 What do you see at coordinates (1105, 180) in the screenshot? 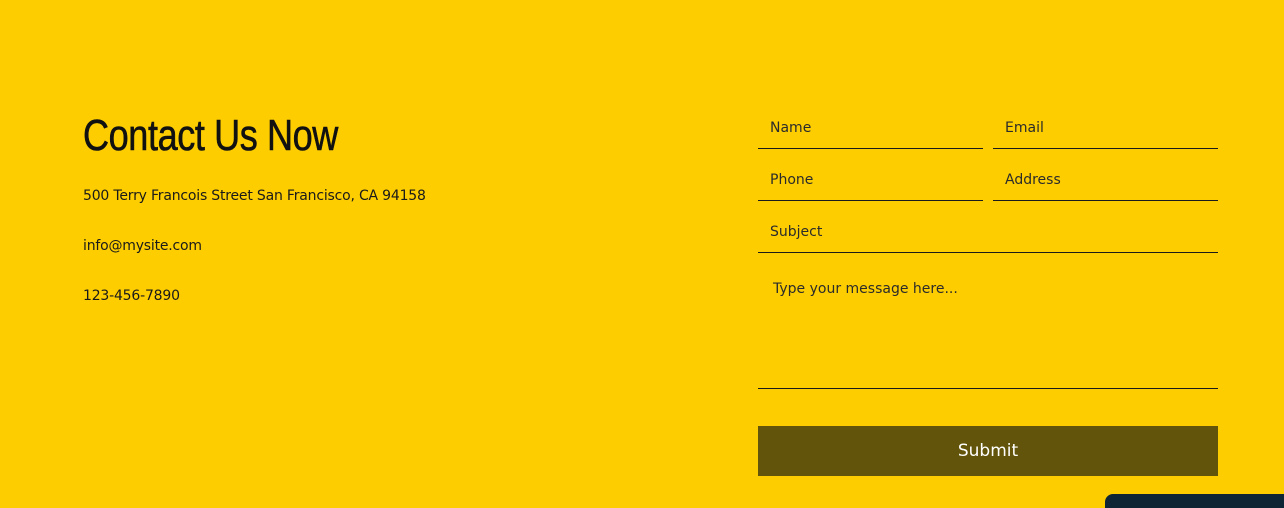
I see `address-field` at bounding box center [1105, 180].